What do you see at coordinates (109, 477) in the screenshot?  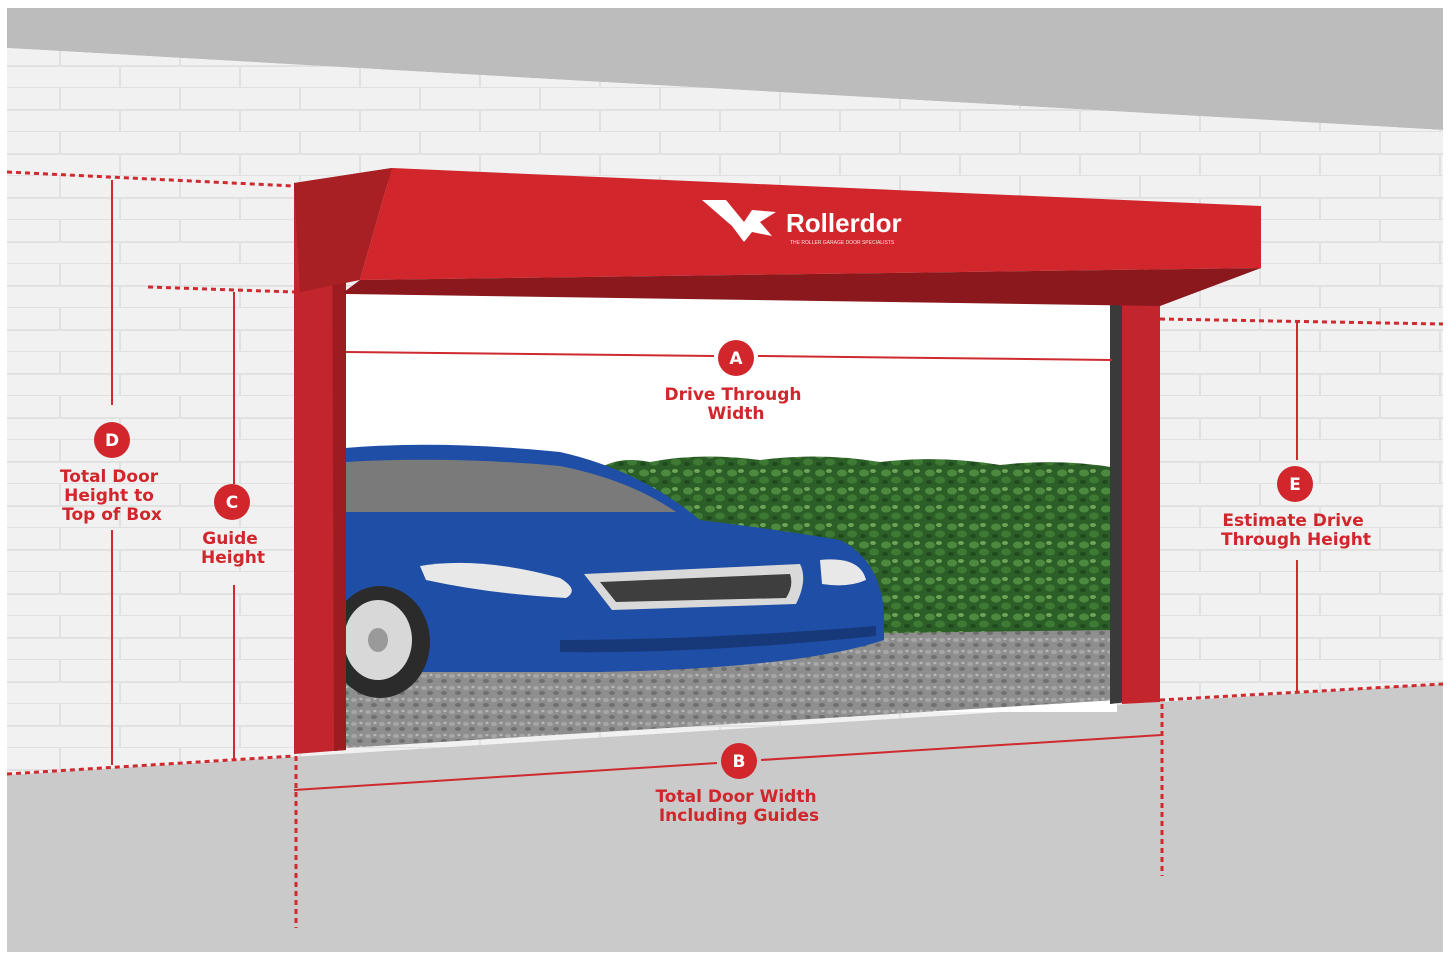 I see `label-d-line-1: Total Door` at bounding box center [109, 477].